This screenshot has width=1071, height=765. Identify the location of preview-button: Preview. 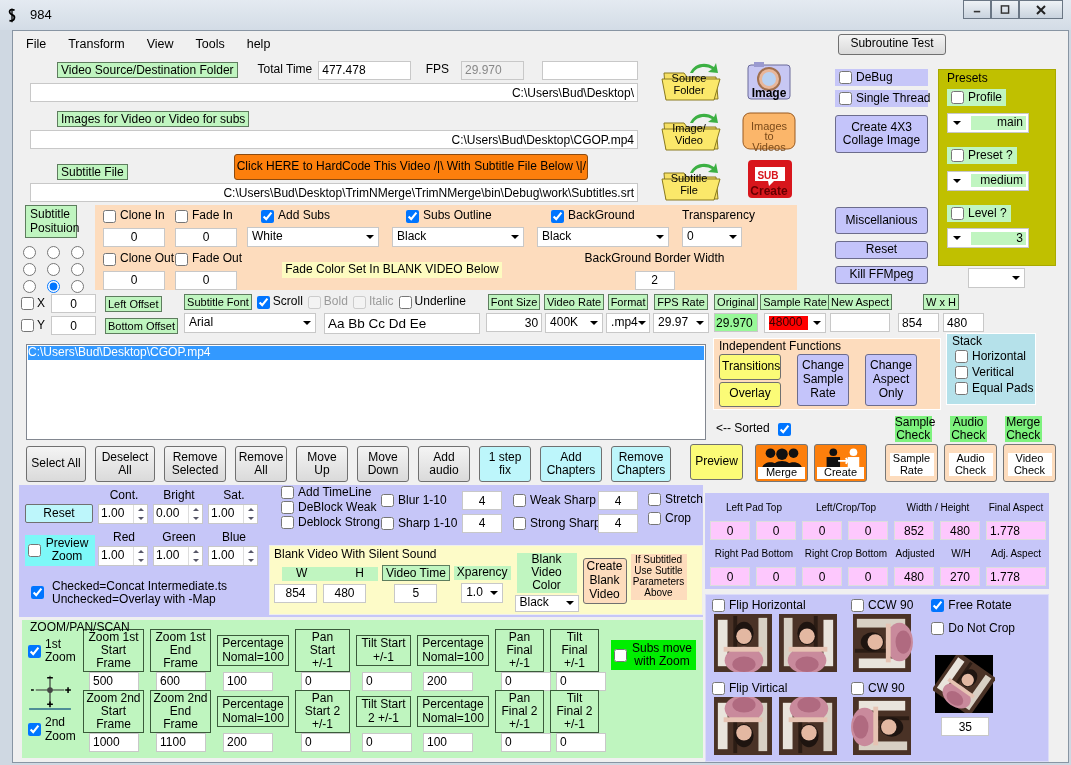
(716, 462).